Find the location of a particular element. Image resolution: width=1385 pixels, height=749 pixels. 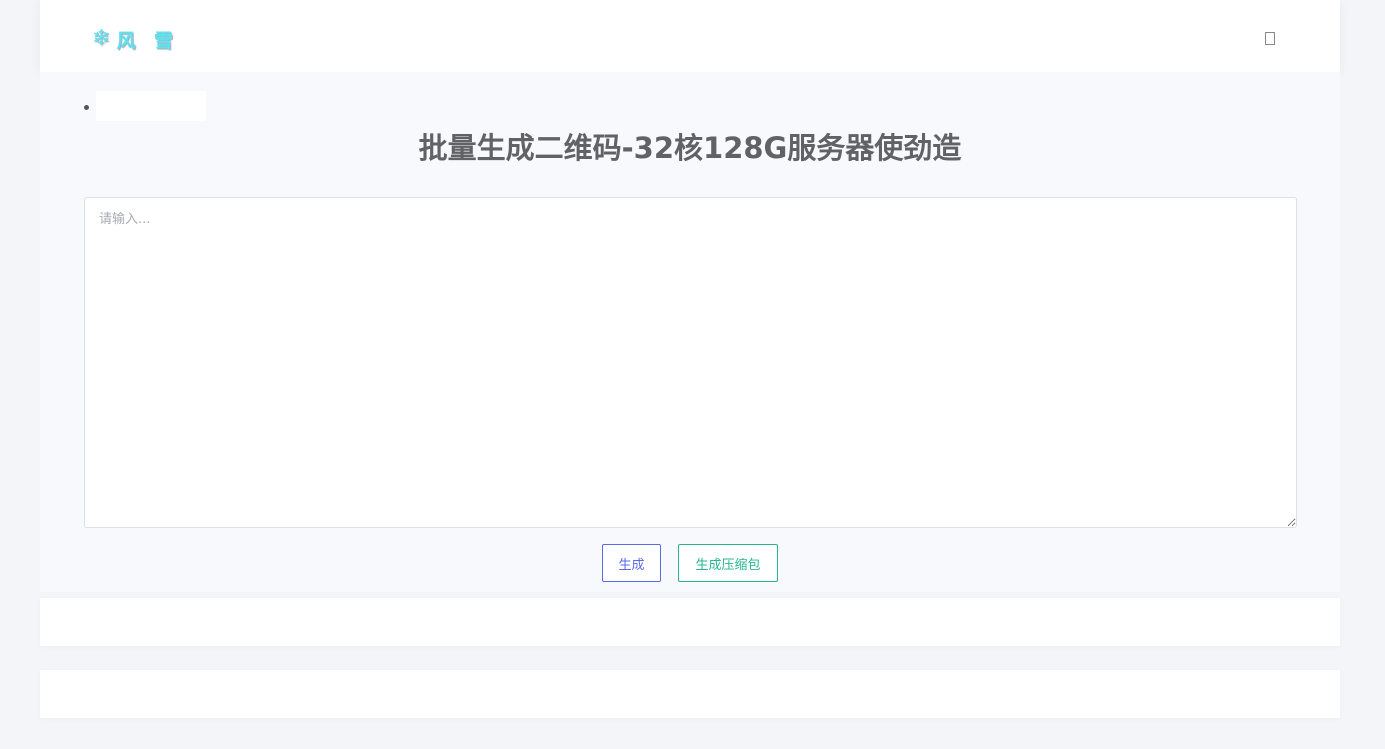

site-logo: ❄ 风 雪 is located at coordinates (135, 39).